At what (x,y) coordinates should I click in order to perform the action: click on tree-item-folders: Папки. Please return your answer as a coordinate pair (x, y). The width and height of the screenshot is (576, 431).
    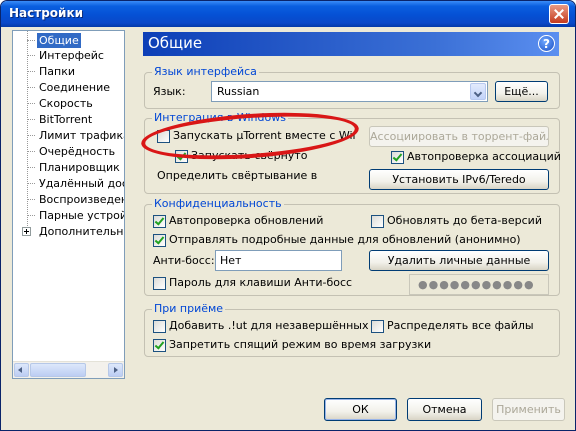
    Looking at the image, I should click on (68, 71).